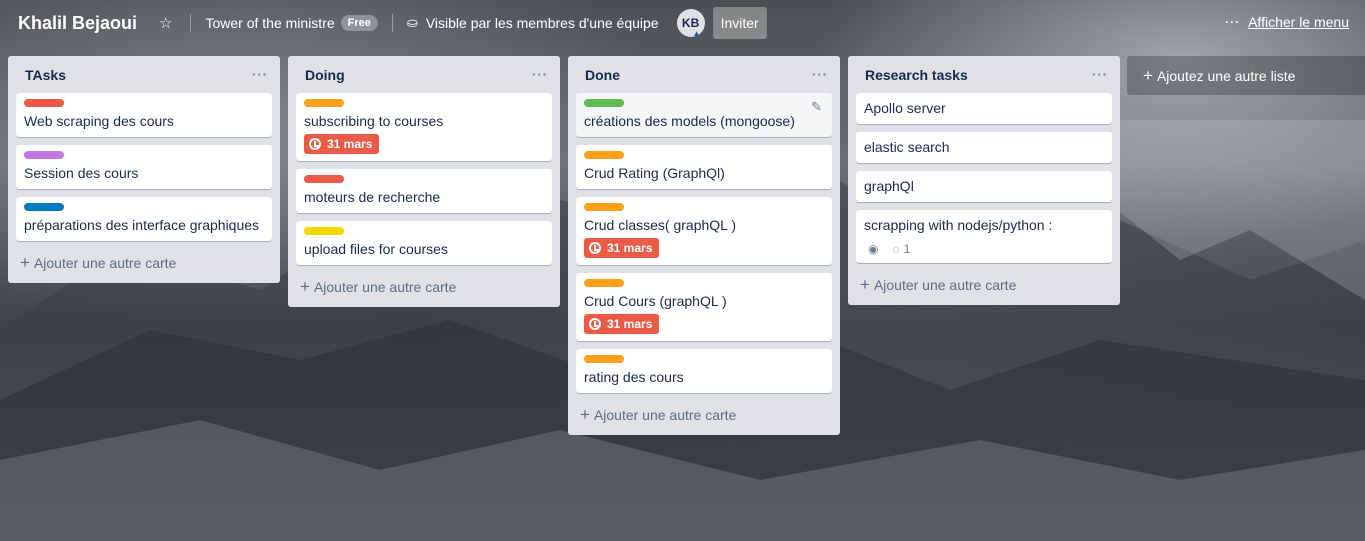  What do you see at coordinates (144, 74) in the screenshot?
I see `list-header: TAsks ···` at bounding box center [144, 74].